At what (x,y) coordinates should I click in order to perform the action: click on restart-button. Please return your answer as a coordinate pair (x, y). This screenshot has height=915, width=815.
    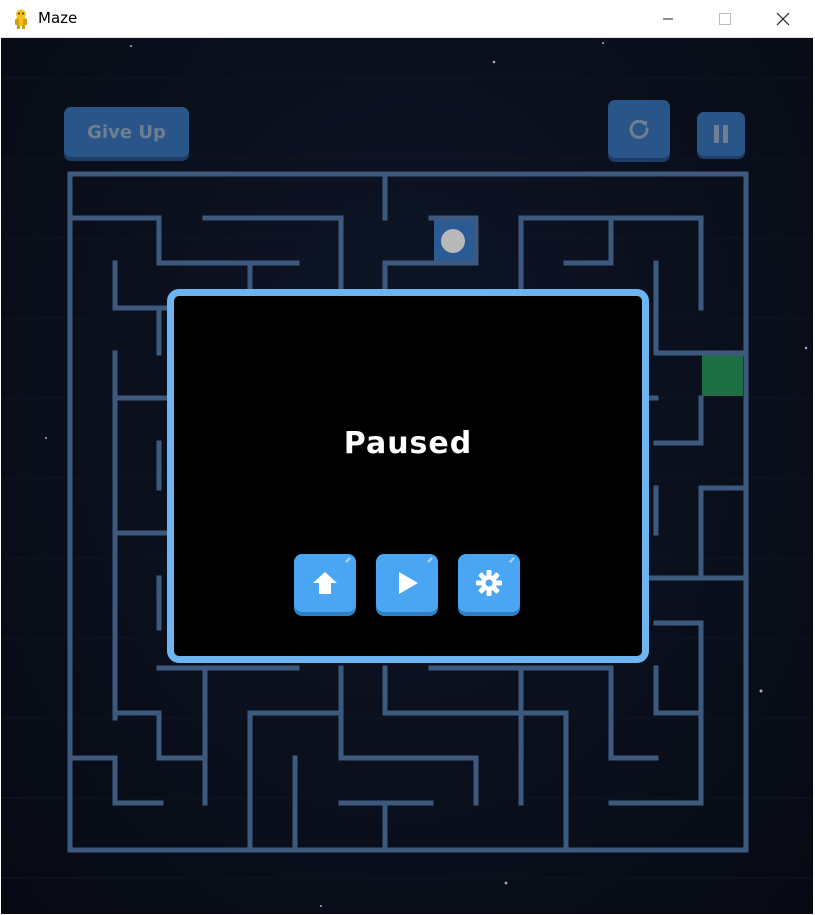
    Looking at the image, I should click on (639, 129).